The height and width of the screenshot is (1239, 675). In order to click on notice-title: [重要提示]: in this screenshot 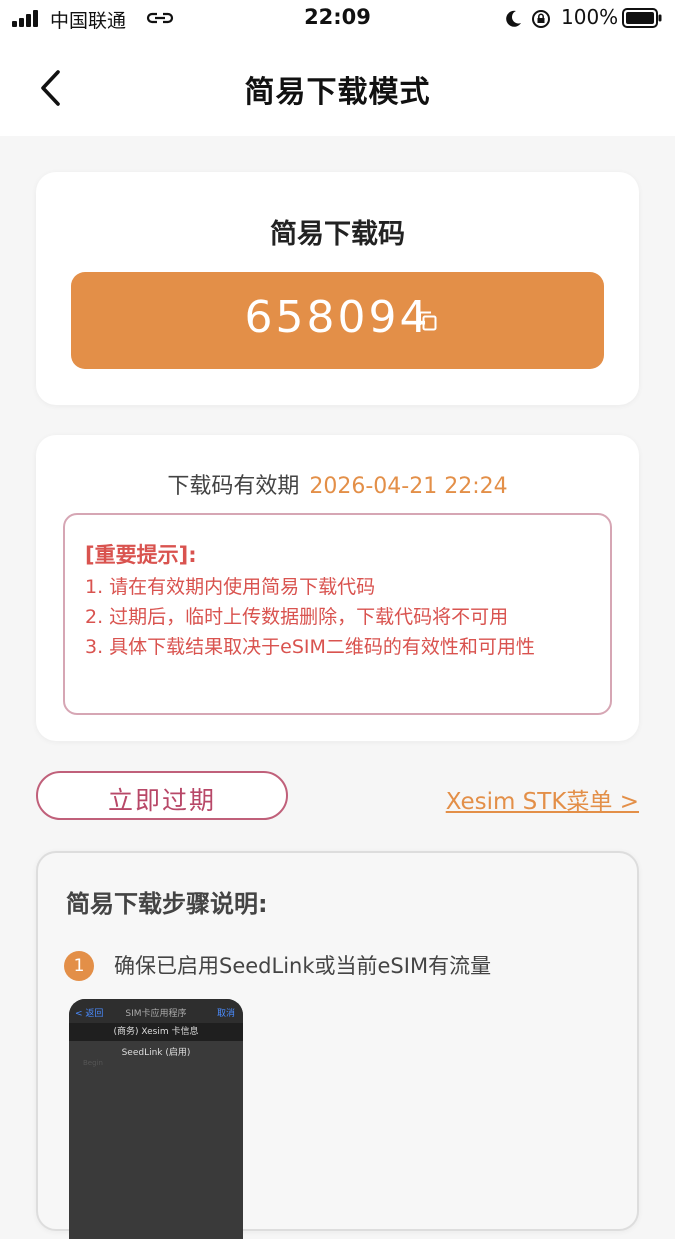, I will do `click(141, 555)`.